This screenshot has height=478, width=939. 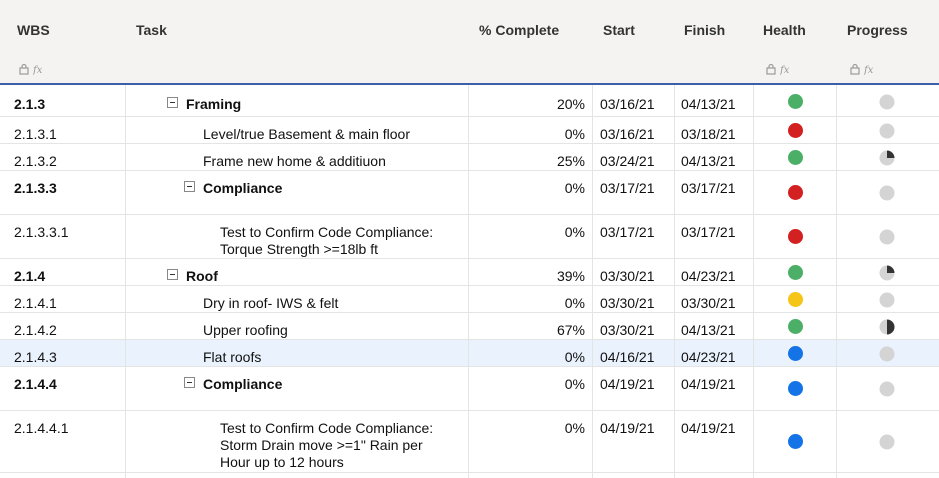 I want to click on column-header-start: Start, so click(x=619, y=30).